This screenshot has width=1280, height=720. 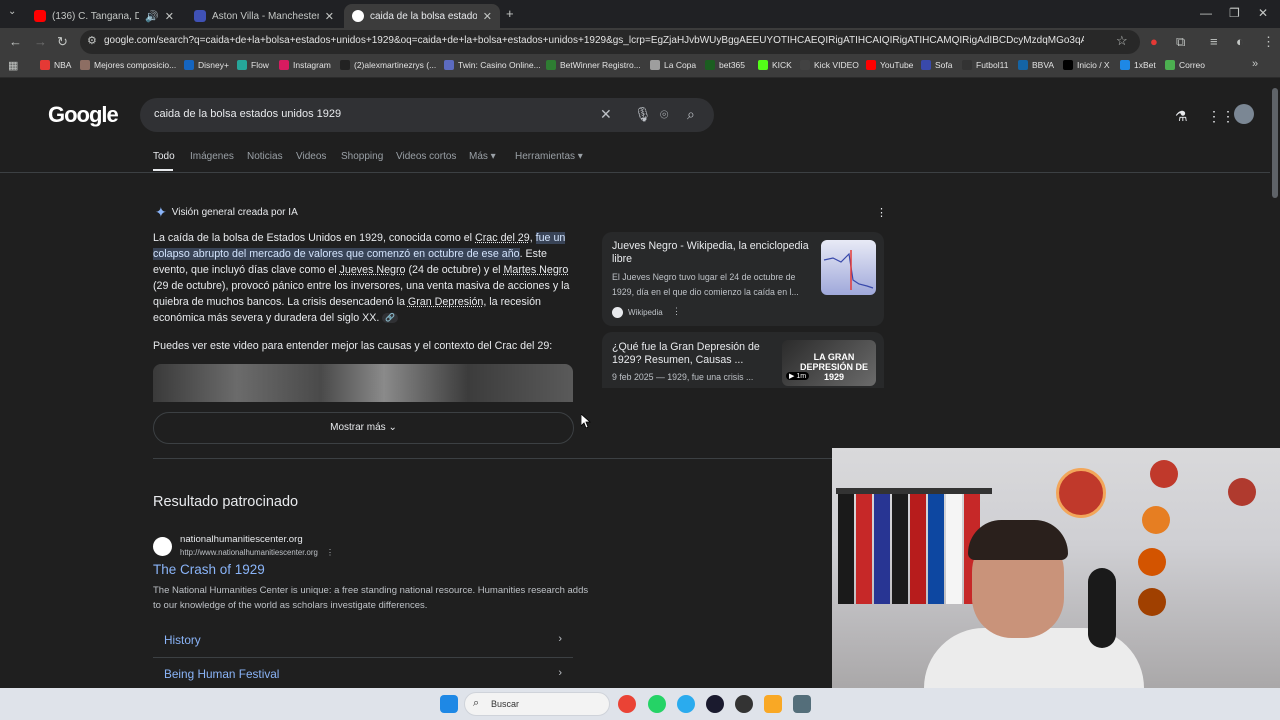 I want to click on bookmark-youtube: YouTube, so click(x=889, y=65).